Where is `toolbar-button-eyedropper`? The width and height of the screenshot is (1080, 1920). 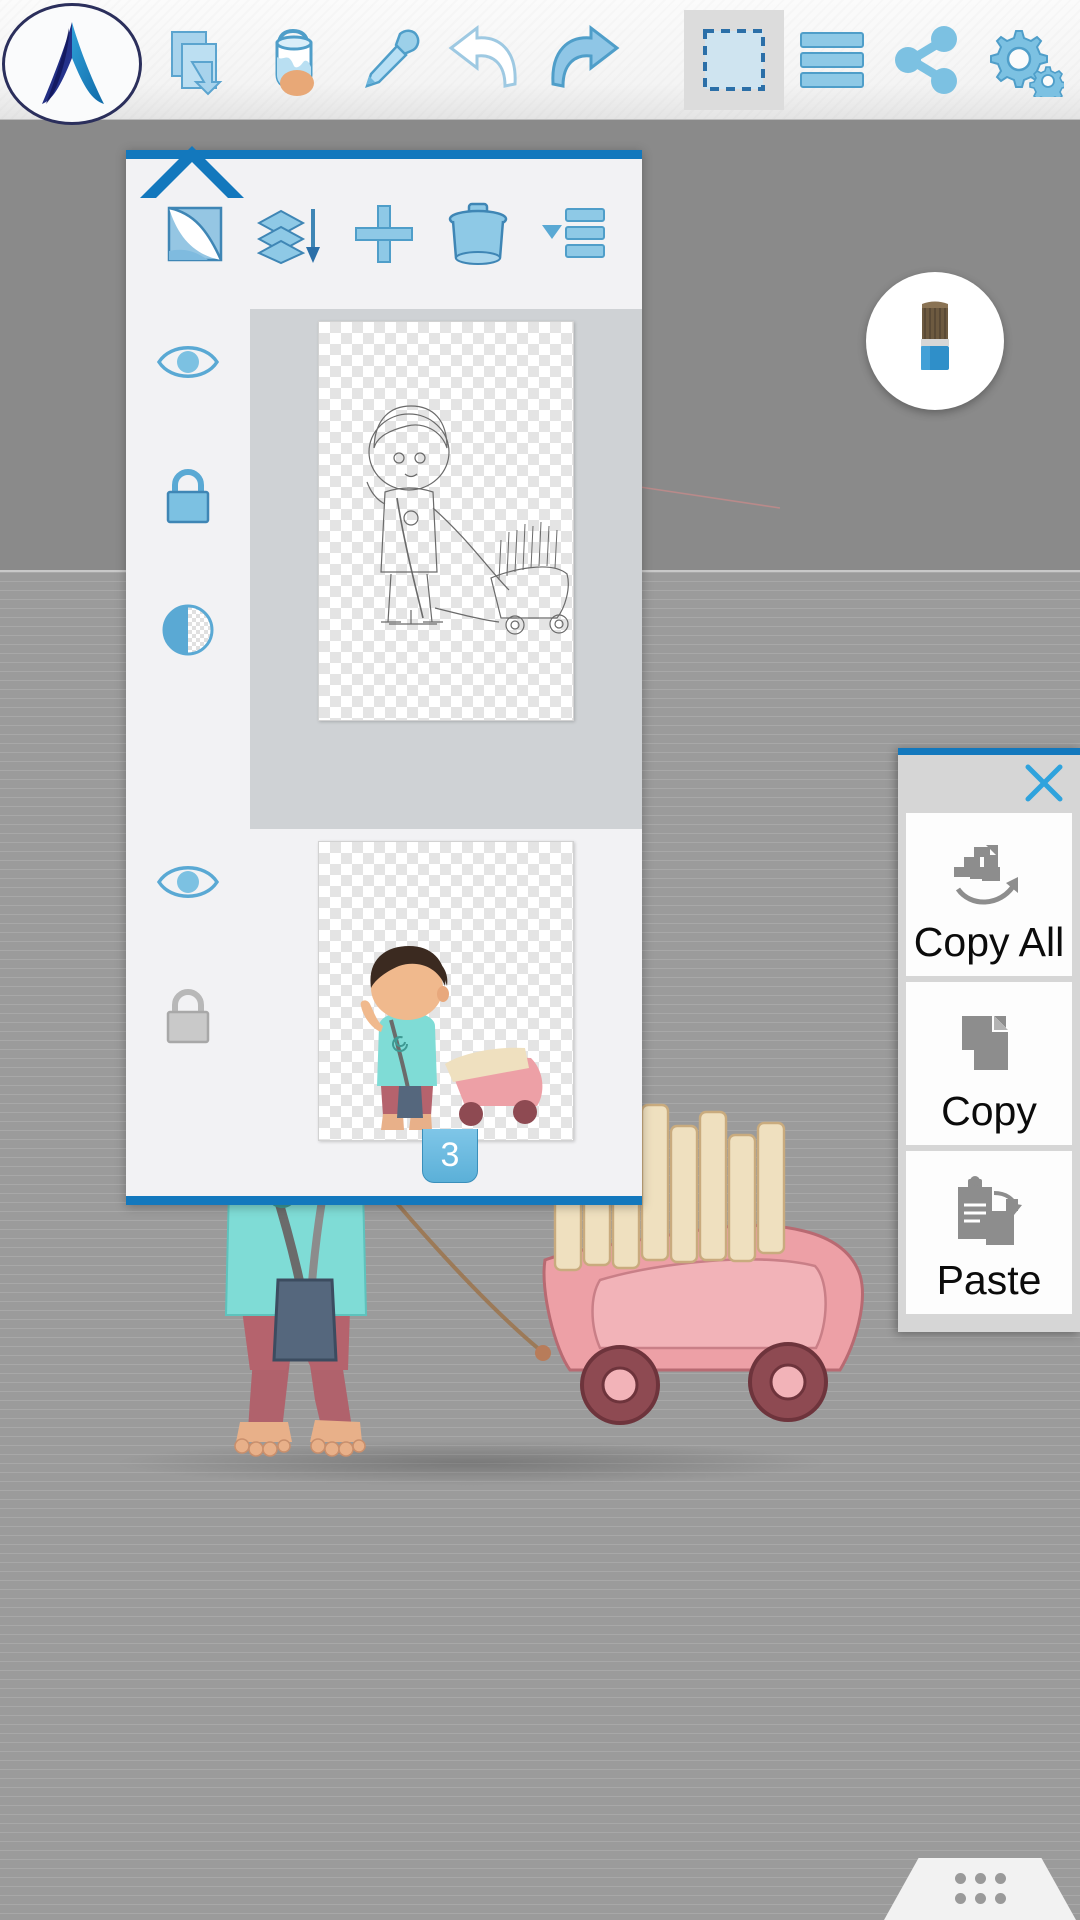
toolbar-button-eyedropper is located at coordinates (390, 60).